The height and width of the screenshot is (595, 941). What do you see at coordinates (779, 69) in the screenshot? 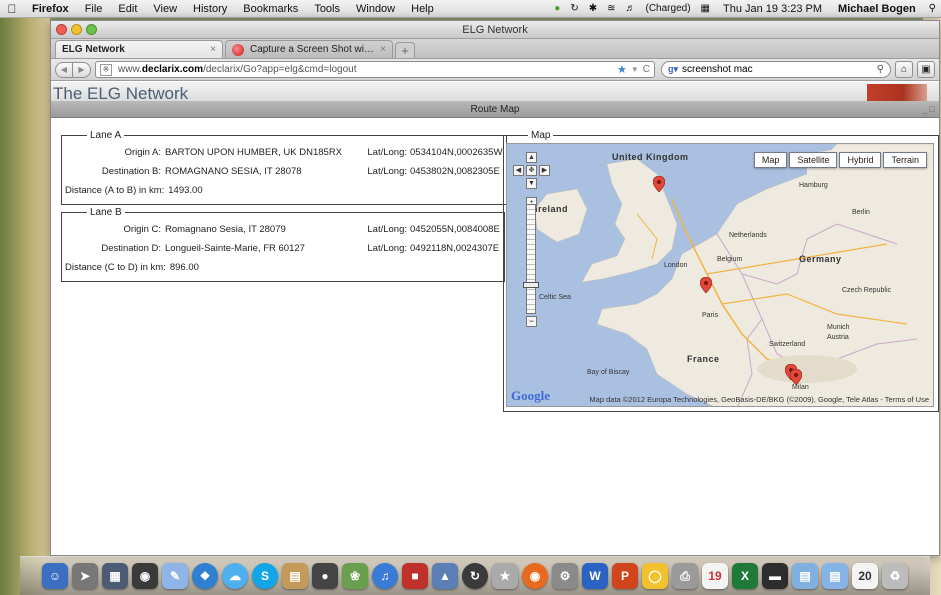
I see `search-input` at bounding box center [779, 69].